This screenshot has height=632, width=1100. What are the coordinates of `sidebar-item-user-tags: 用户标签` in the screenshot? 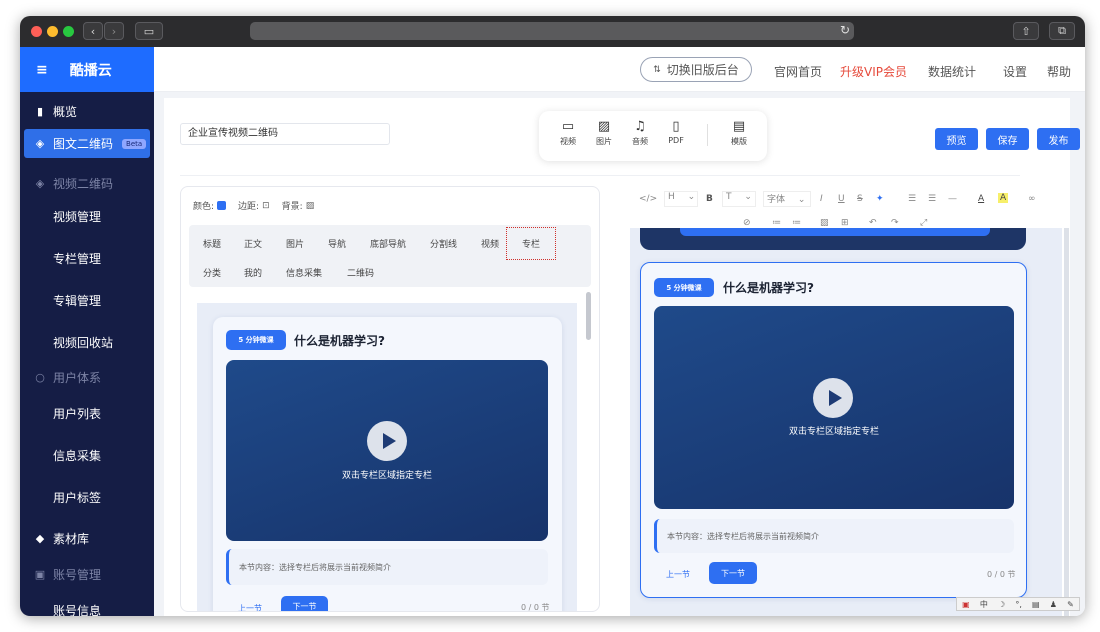 It's located at (87, 497).